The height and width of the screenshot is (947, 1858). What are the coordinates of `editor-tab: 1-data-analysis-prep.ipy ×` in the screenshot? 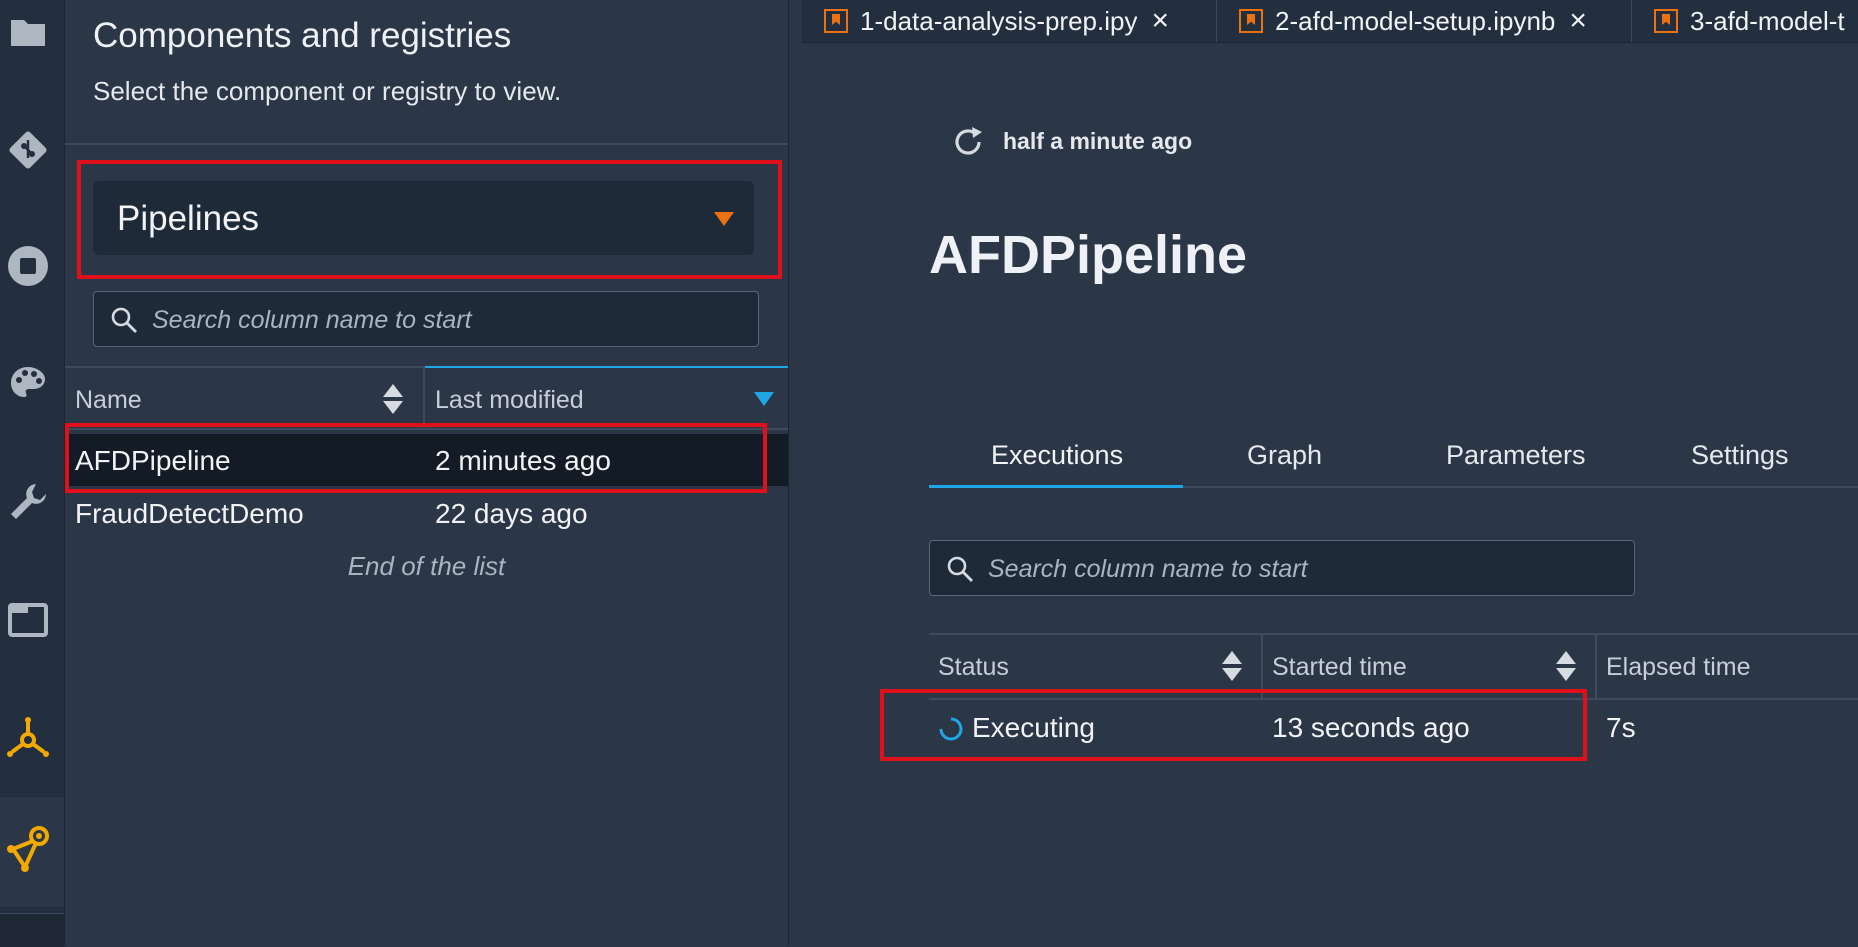 It's located at (1009, 21).